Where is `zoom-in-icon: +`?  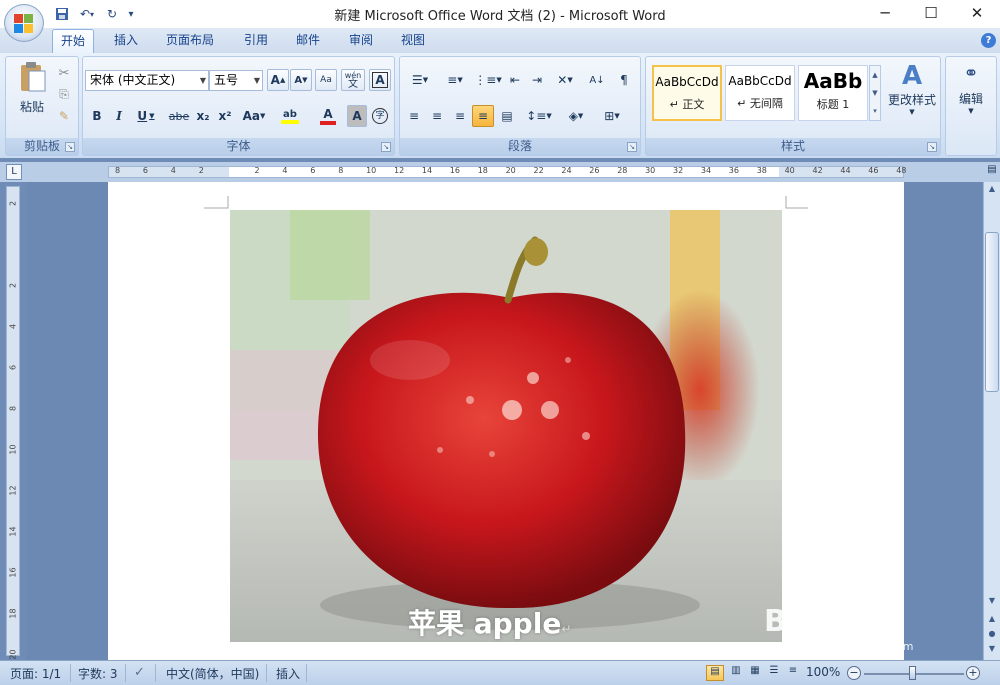
zoom-in-icon: + is located at coordinates (973, 673).